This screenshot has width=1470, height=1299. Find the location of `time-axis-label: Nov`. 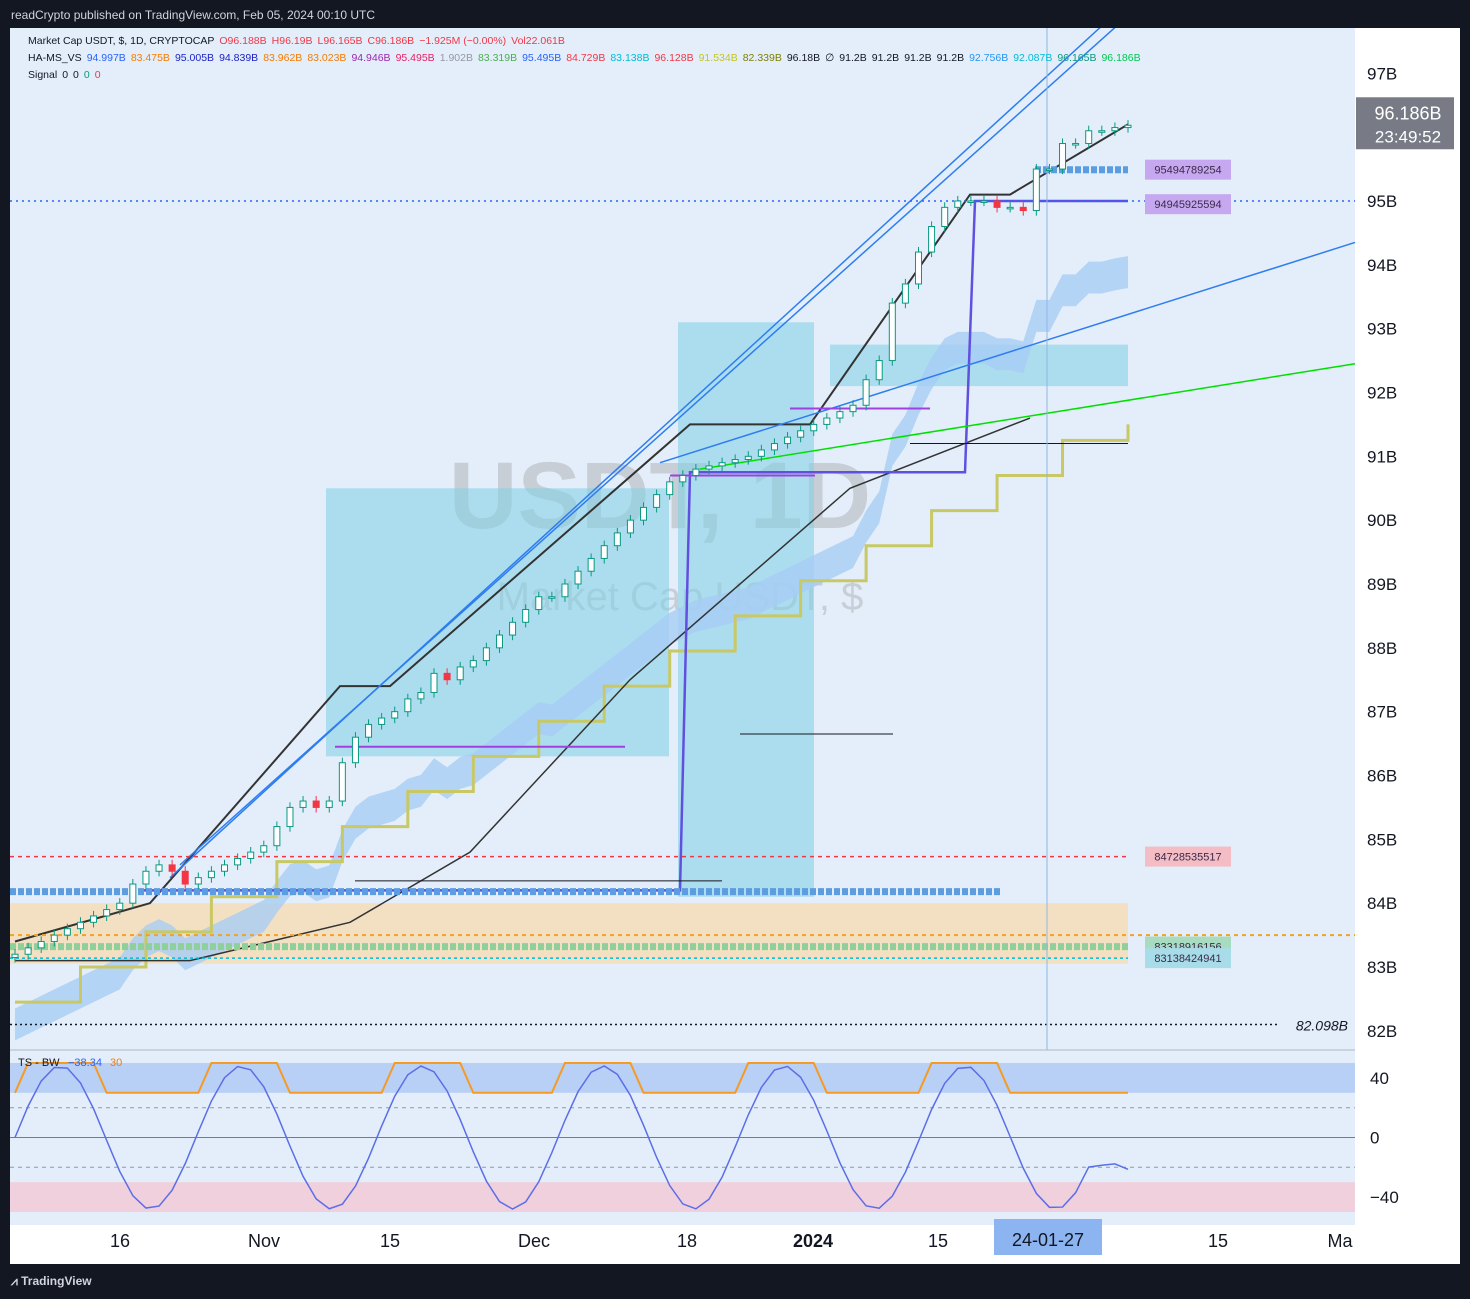

time-axis-label: Nov is located at coordinates (264, 1241).